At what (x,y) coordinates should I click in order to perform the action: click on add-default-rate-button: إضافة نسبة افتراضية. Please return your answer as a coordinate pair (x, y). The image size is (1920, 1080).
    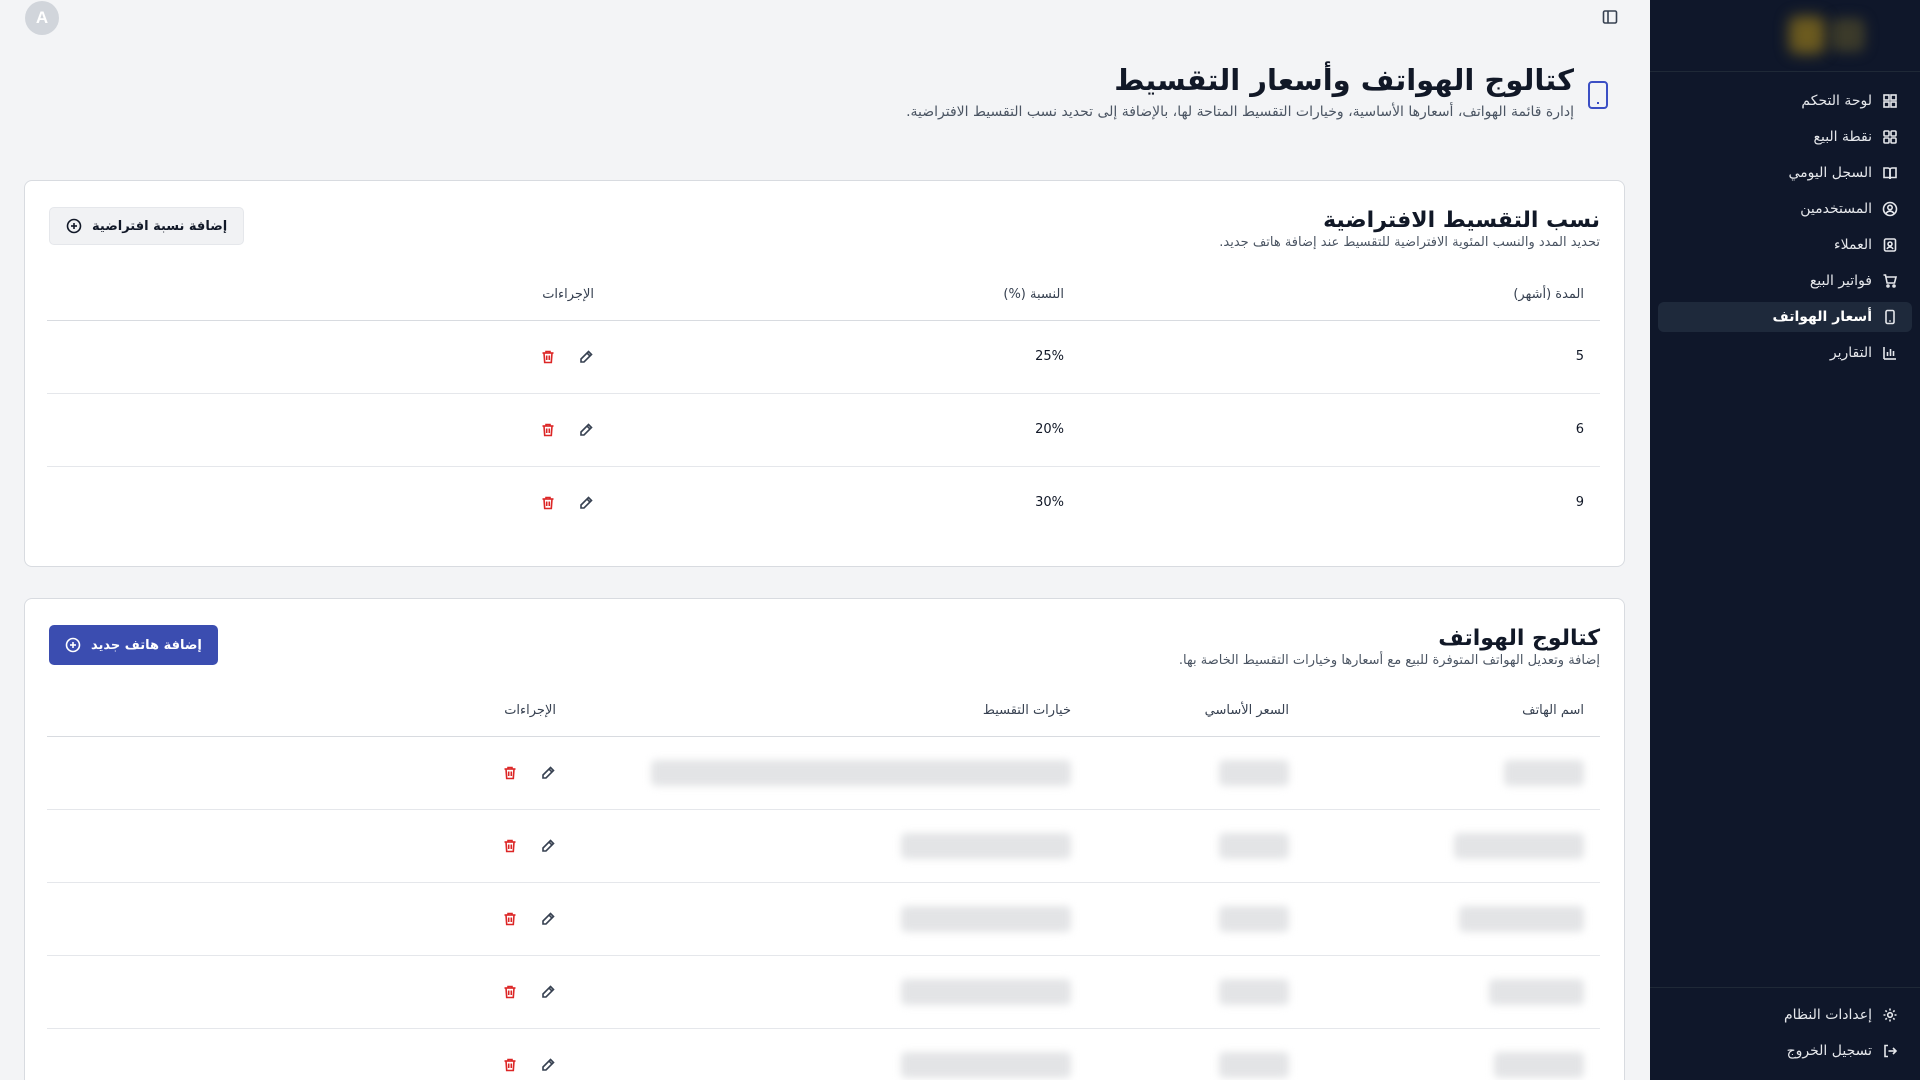
    Looking at the image, I should click on (147, 226).